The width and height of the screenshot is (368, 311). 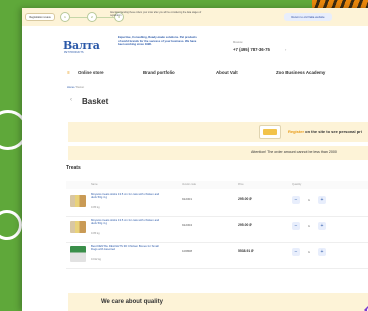 What do you see at coordinates (187, 251) in the screenshot?
I see `vendor-code: 106808` at bounding box center [187, 251].